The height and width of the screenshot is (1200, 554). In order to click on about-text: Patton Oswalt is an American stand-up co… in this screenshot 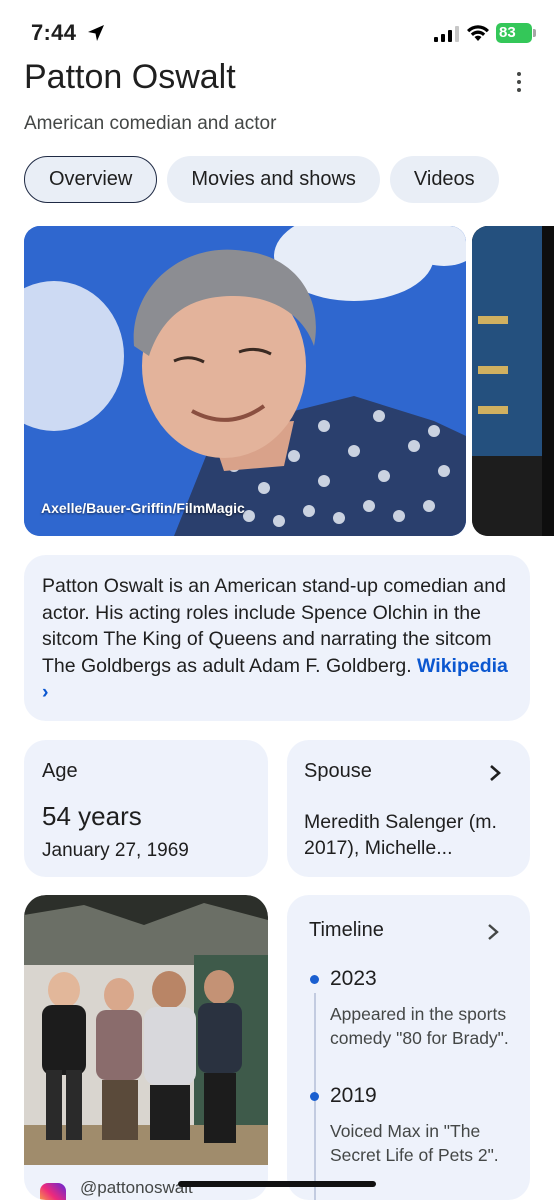, I will do `click(277, 639)`.